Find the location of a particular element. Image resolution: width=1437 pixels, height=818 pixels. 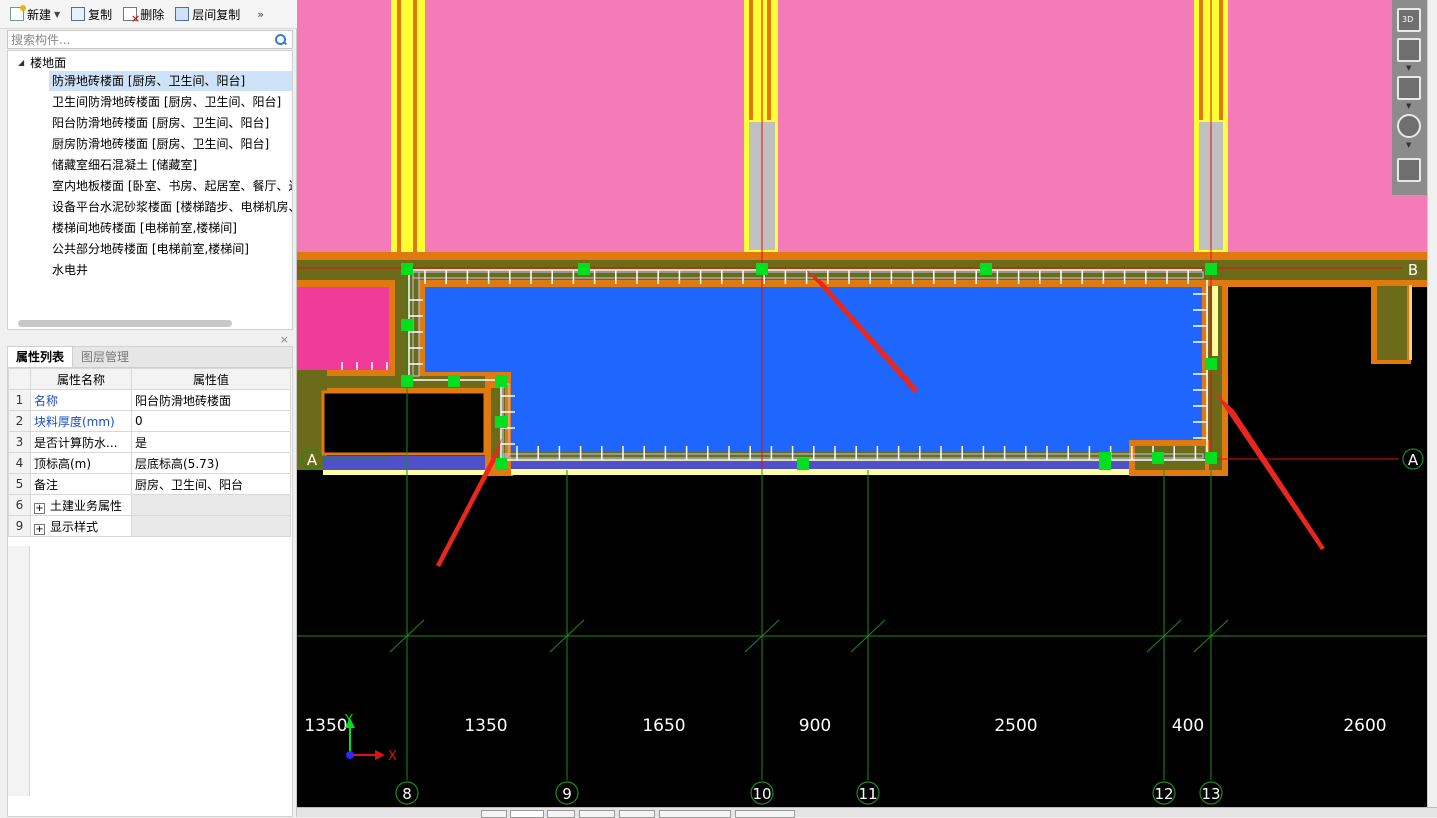

new-button: 新建 ▼ is located at coordinates (35, 14).